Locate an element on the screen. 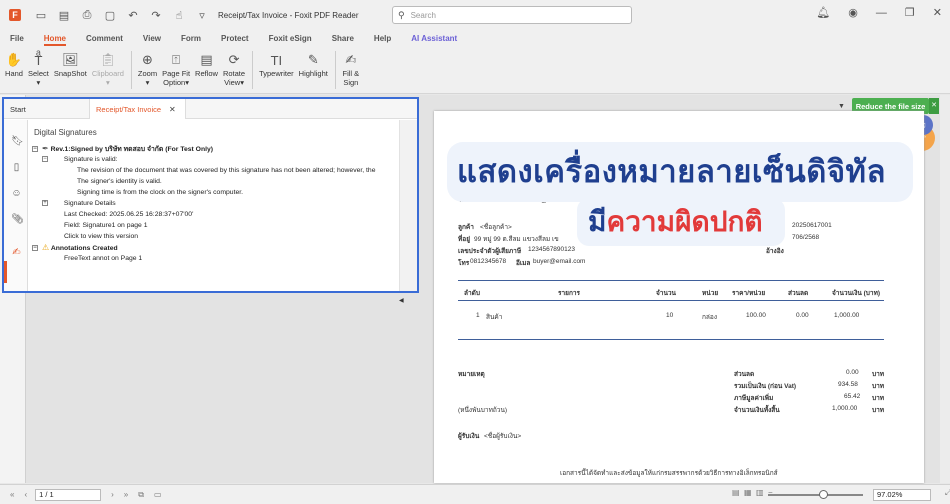  restore-icon: ❐ is located at coordinates (910, 12).